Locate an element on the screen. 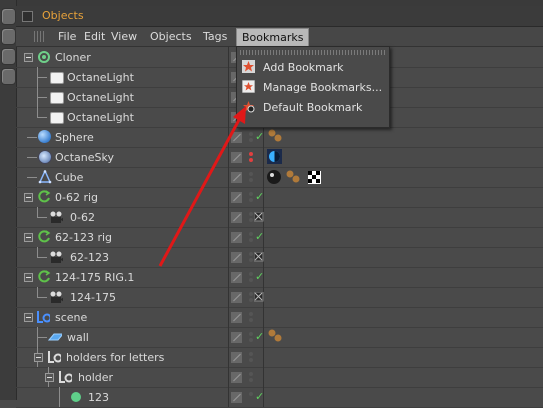 The image size is (543, 408). menu-objects: Objects is located at coordinates (171, 36).